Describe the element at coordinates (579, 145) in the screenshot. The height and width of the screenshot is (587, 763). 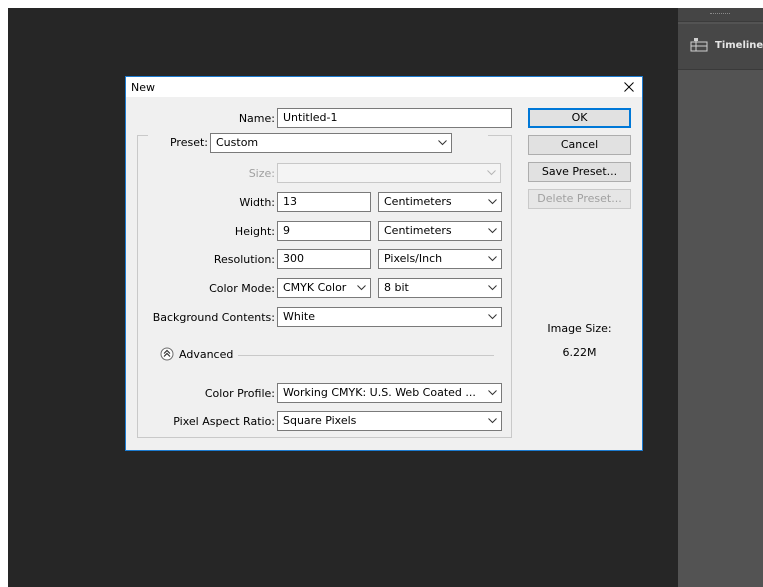
I see `cancel-button: Cancel` at that location.